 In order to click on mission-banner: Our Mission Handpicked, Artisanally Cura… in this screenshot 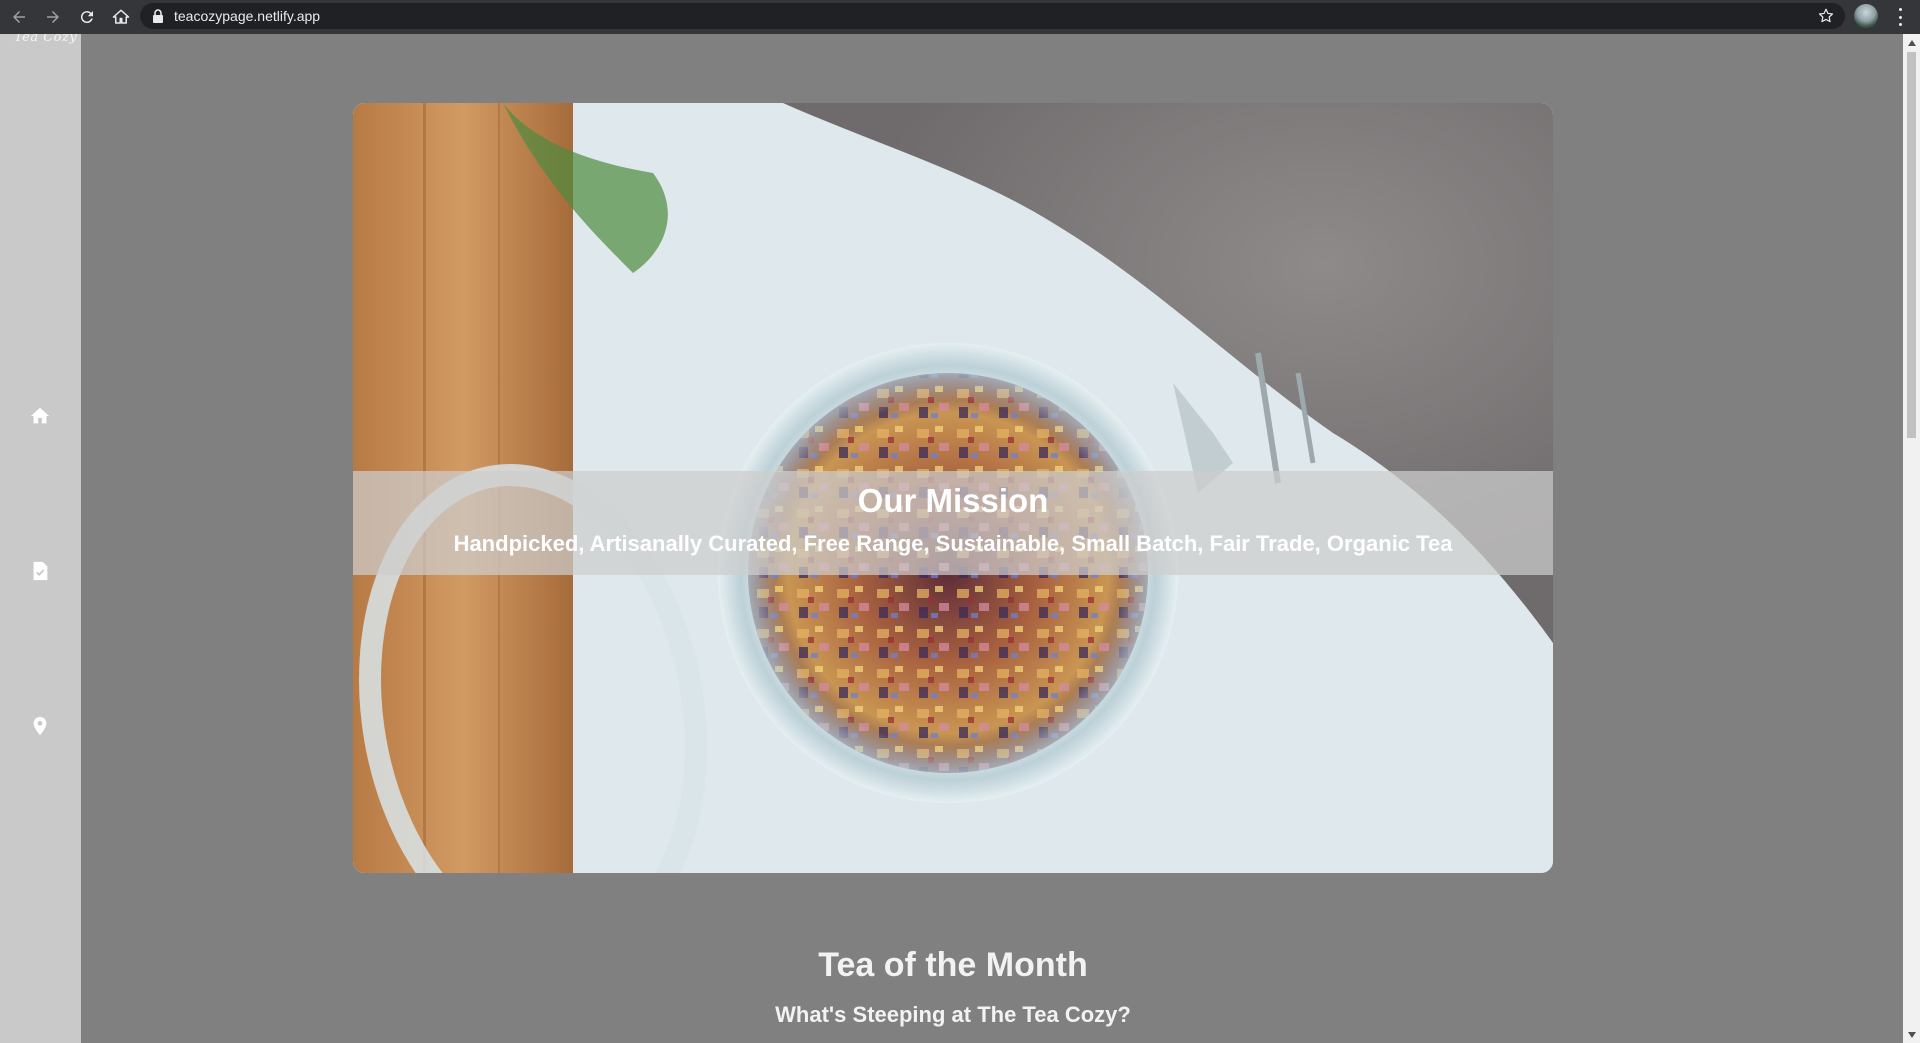, I will do `click(953, 523)`.